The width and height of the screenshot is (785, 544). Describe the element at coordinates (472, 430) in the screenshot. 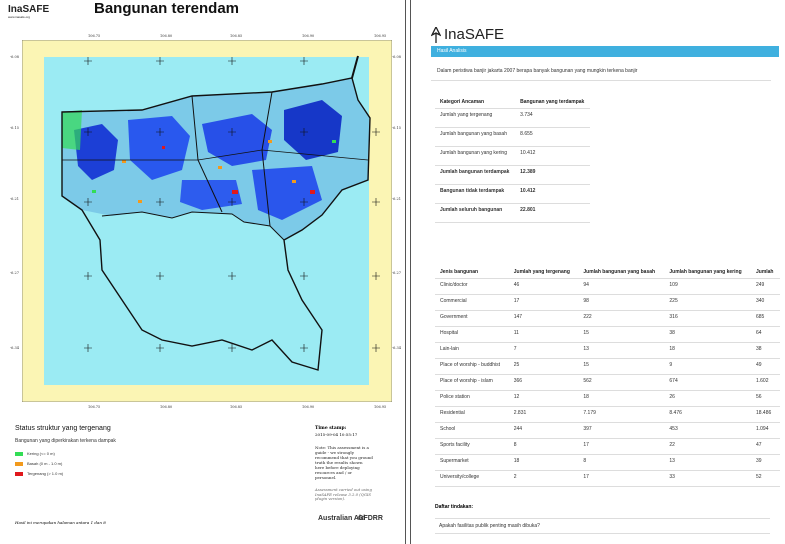

I see `building-type-cell: School` at that location.